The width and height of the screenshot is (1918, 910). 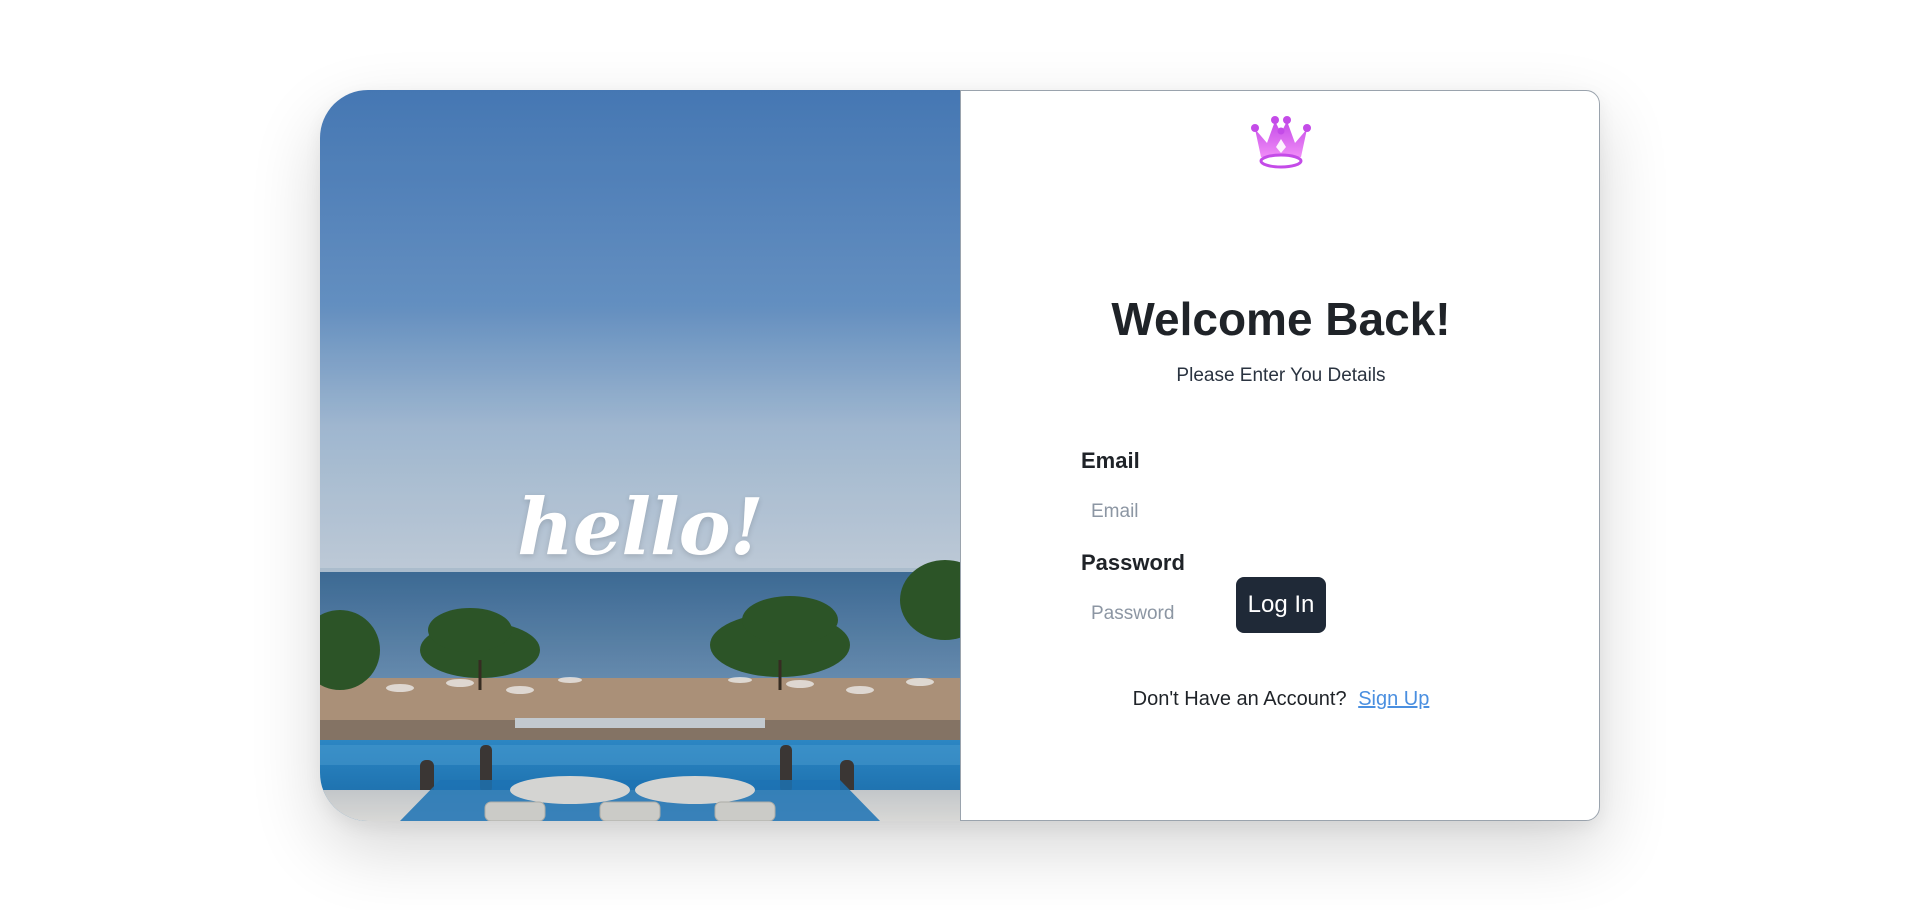 What do you see at coordinates (1133, 562) in the screenshot?
I see `password-label: Password` at bounding box center [1133, 562].